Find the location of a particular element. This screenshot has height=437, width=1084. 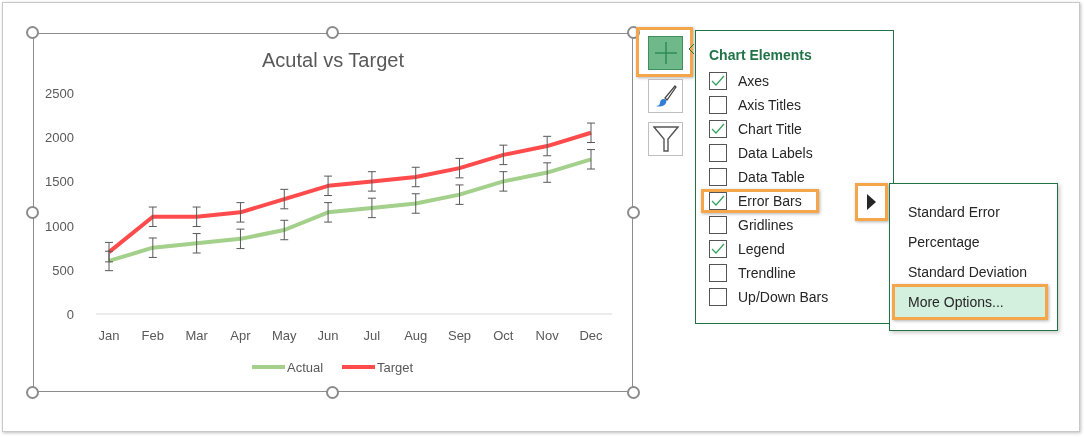

axis-label: 0 is located at coordinates (70, 314).